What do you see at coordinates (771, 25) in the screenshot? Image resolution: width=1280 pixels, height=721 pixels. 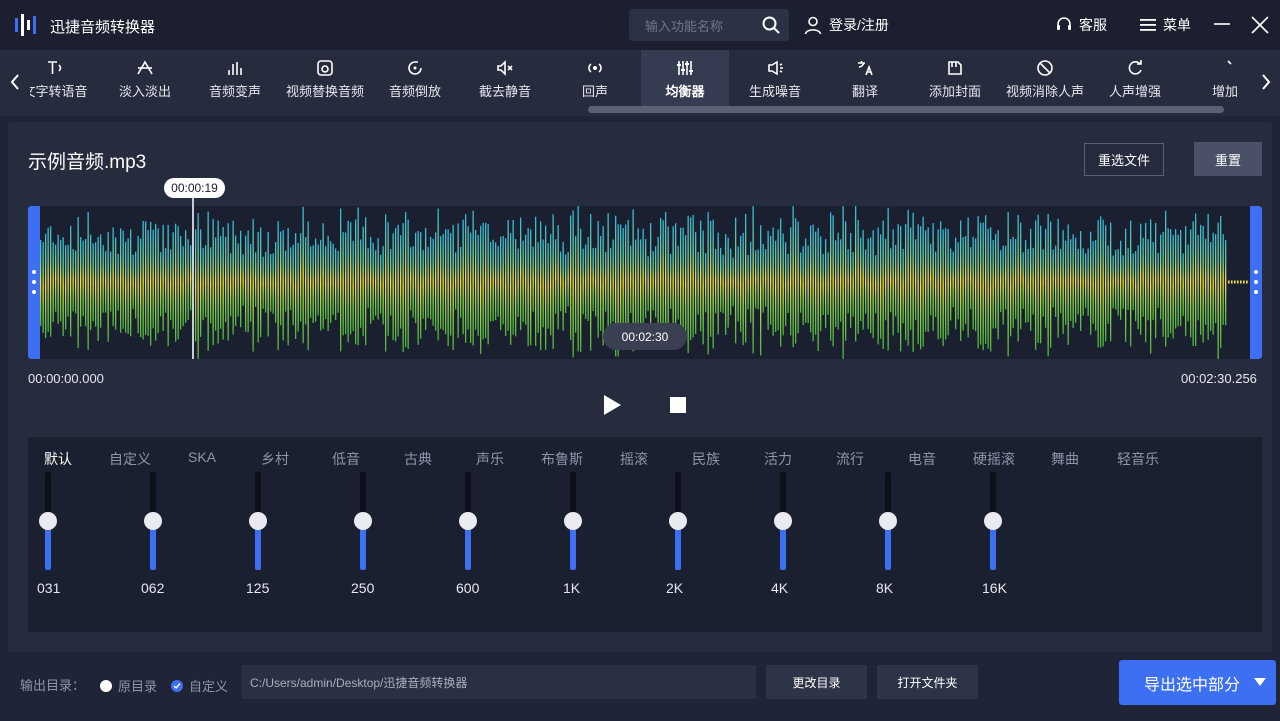 I see `search-icon` at bounding box center [771, 25].